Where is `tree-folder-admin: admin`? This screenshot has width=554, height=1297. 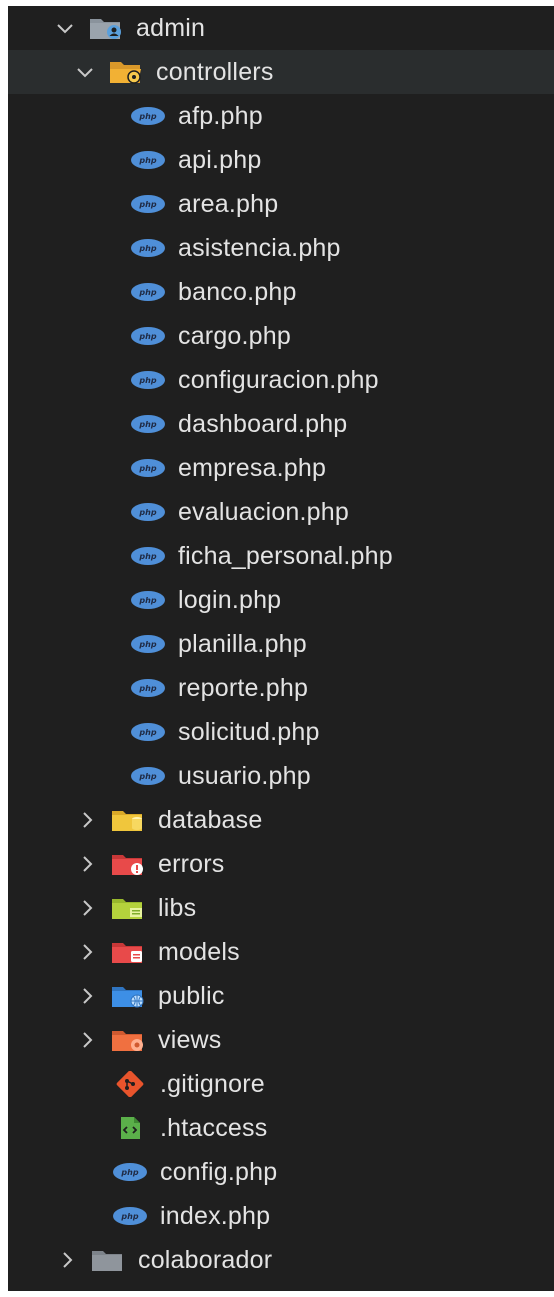 tree-folder-admin: admin is located at coordinates (281, 28).